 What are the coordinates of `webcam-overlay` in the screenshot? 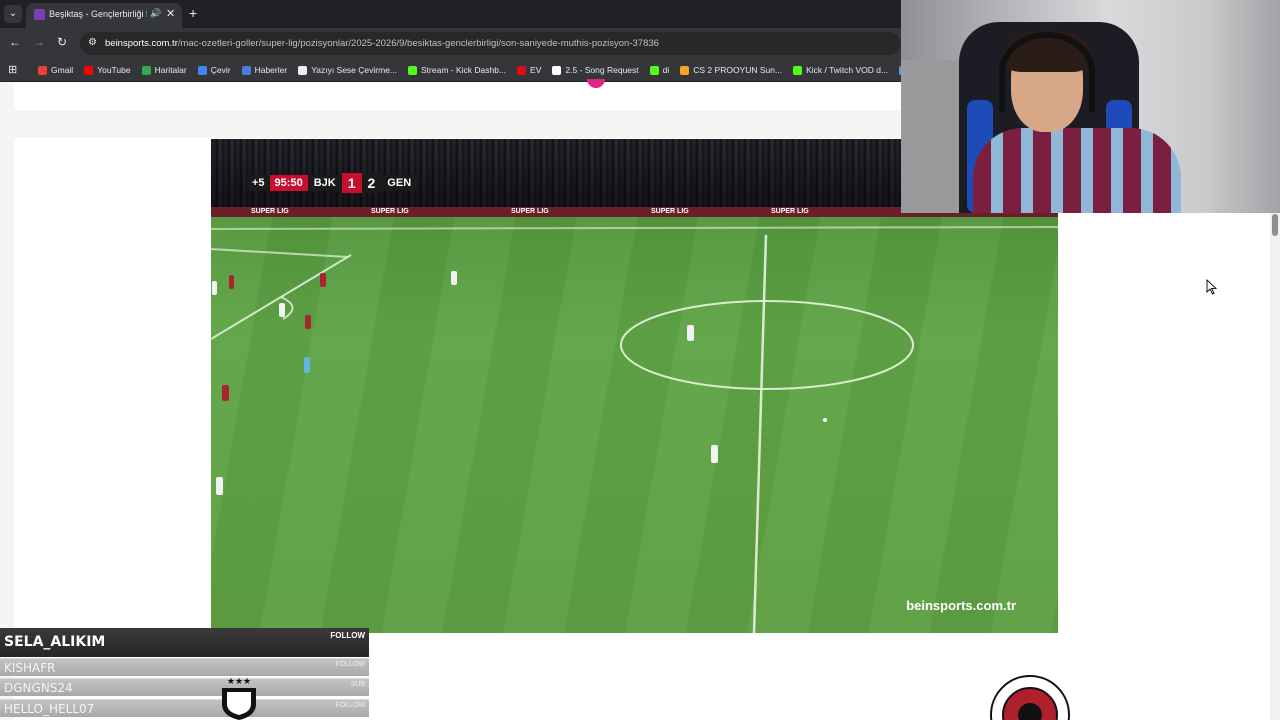 It's located at (1090, 106).